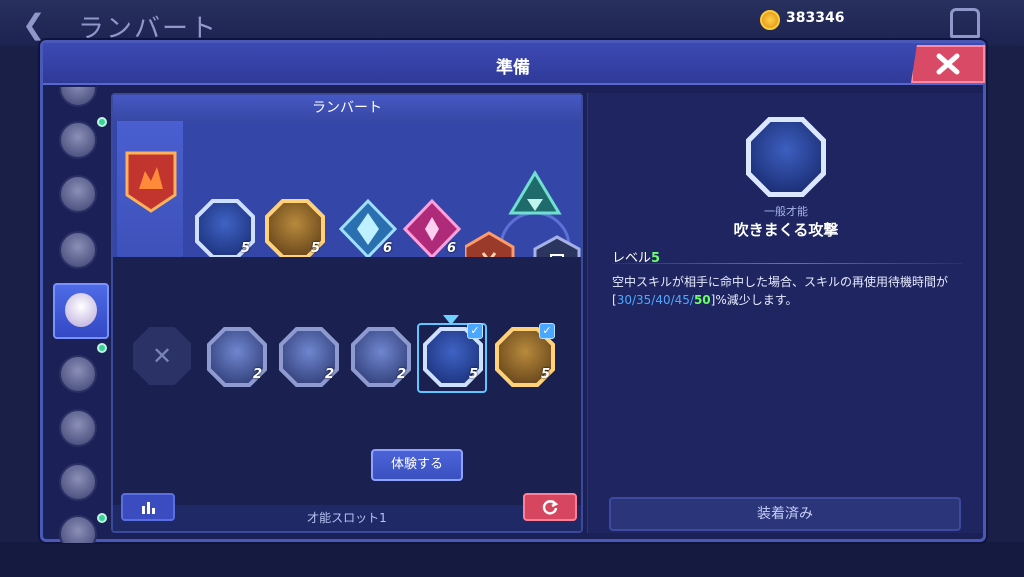  I want to click on description-values: 30/35/40/45/, so click(655, 300).